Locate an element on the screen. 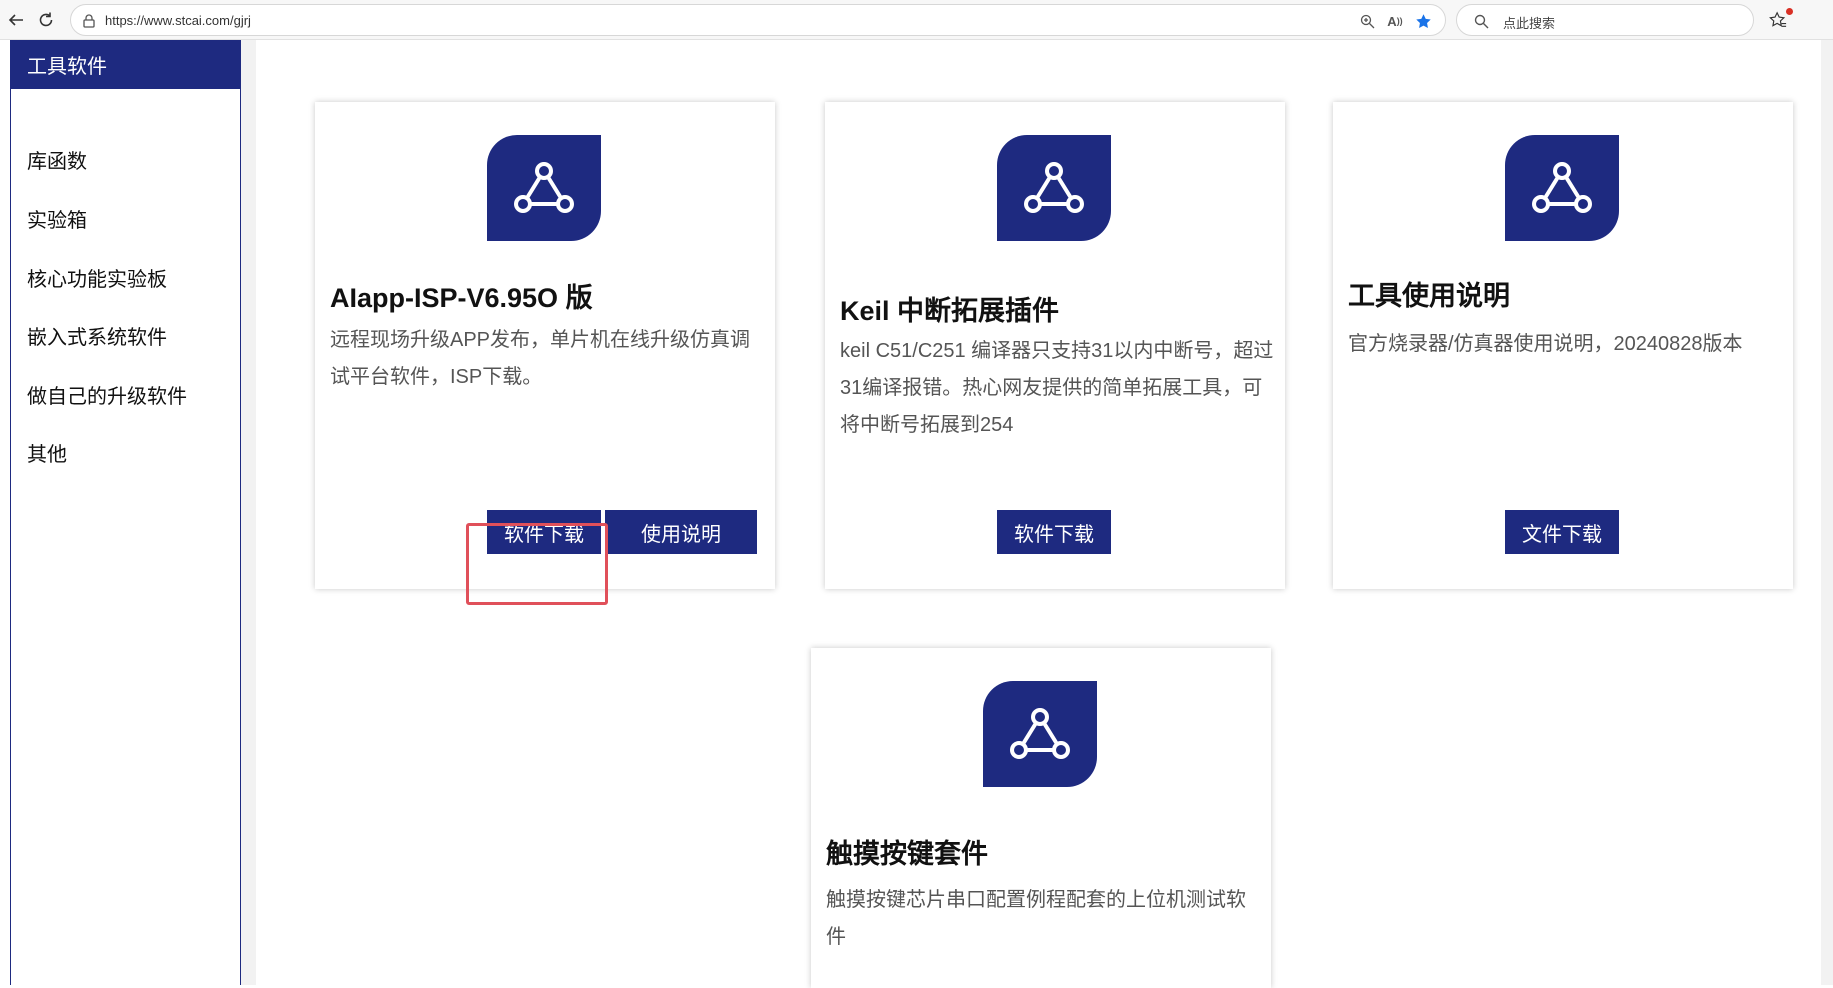 Image resolution: width=1833 pixels, height=988 pixels. software-card: 工具使用说明 官方烧录器/仿真器使用说明，20240828版本 文件下载 is located at coordinates (1563, 345).